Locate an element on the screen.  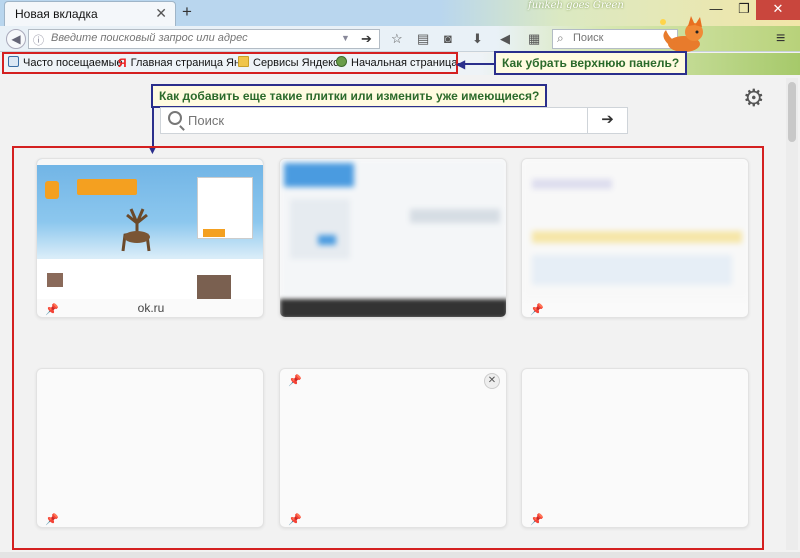
url-dropdown-icon: ▼ is located at coordinates (345, 38).